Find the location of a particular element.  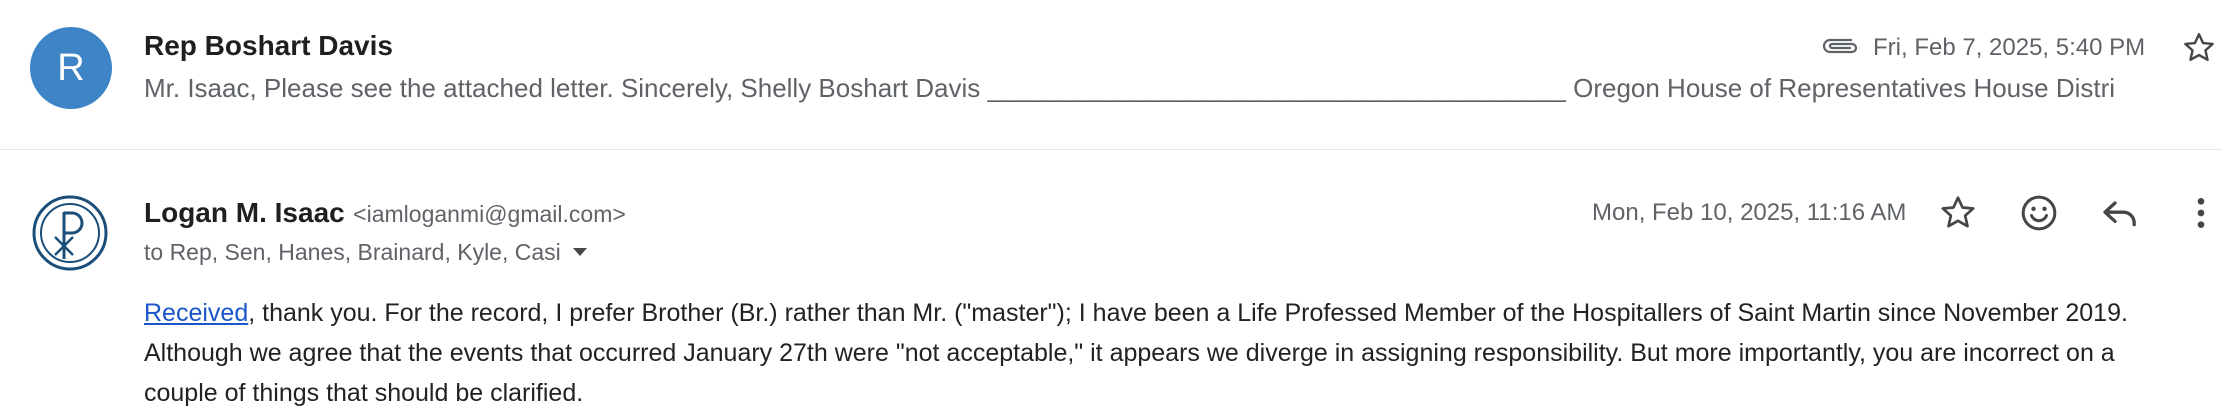

message-date: Fri, Feb 7, 2025, 5:40 PM is located at coordinates (2009, 47).